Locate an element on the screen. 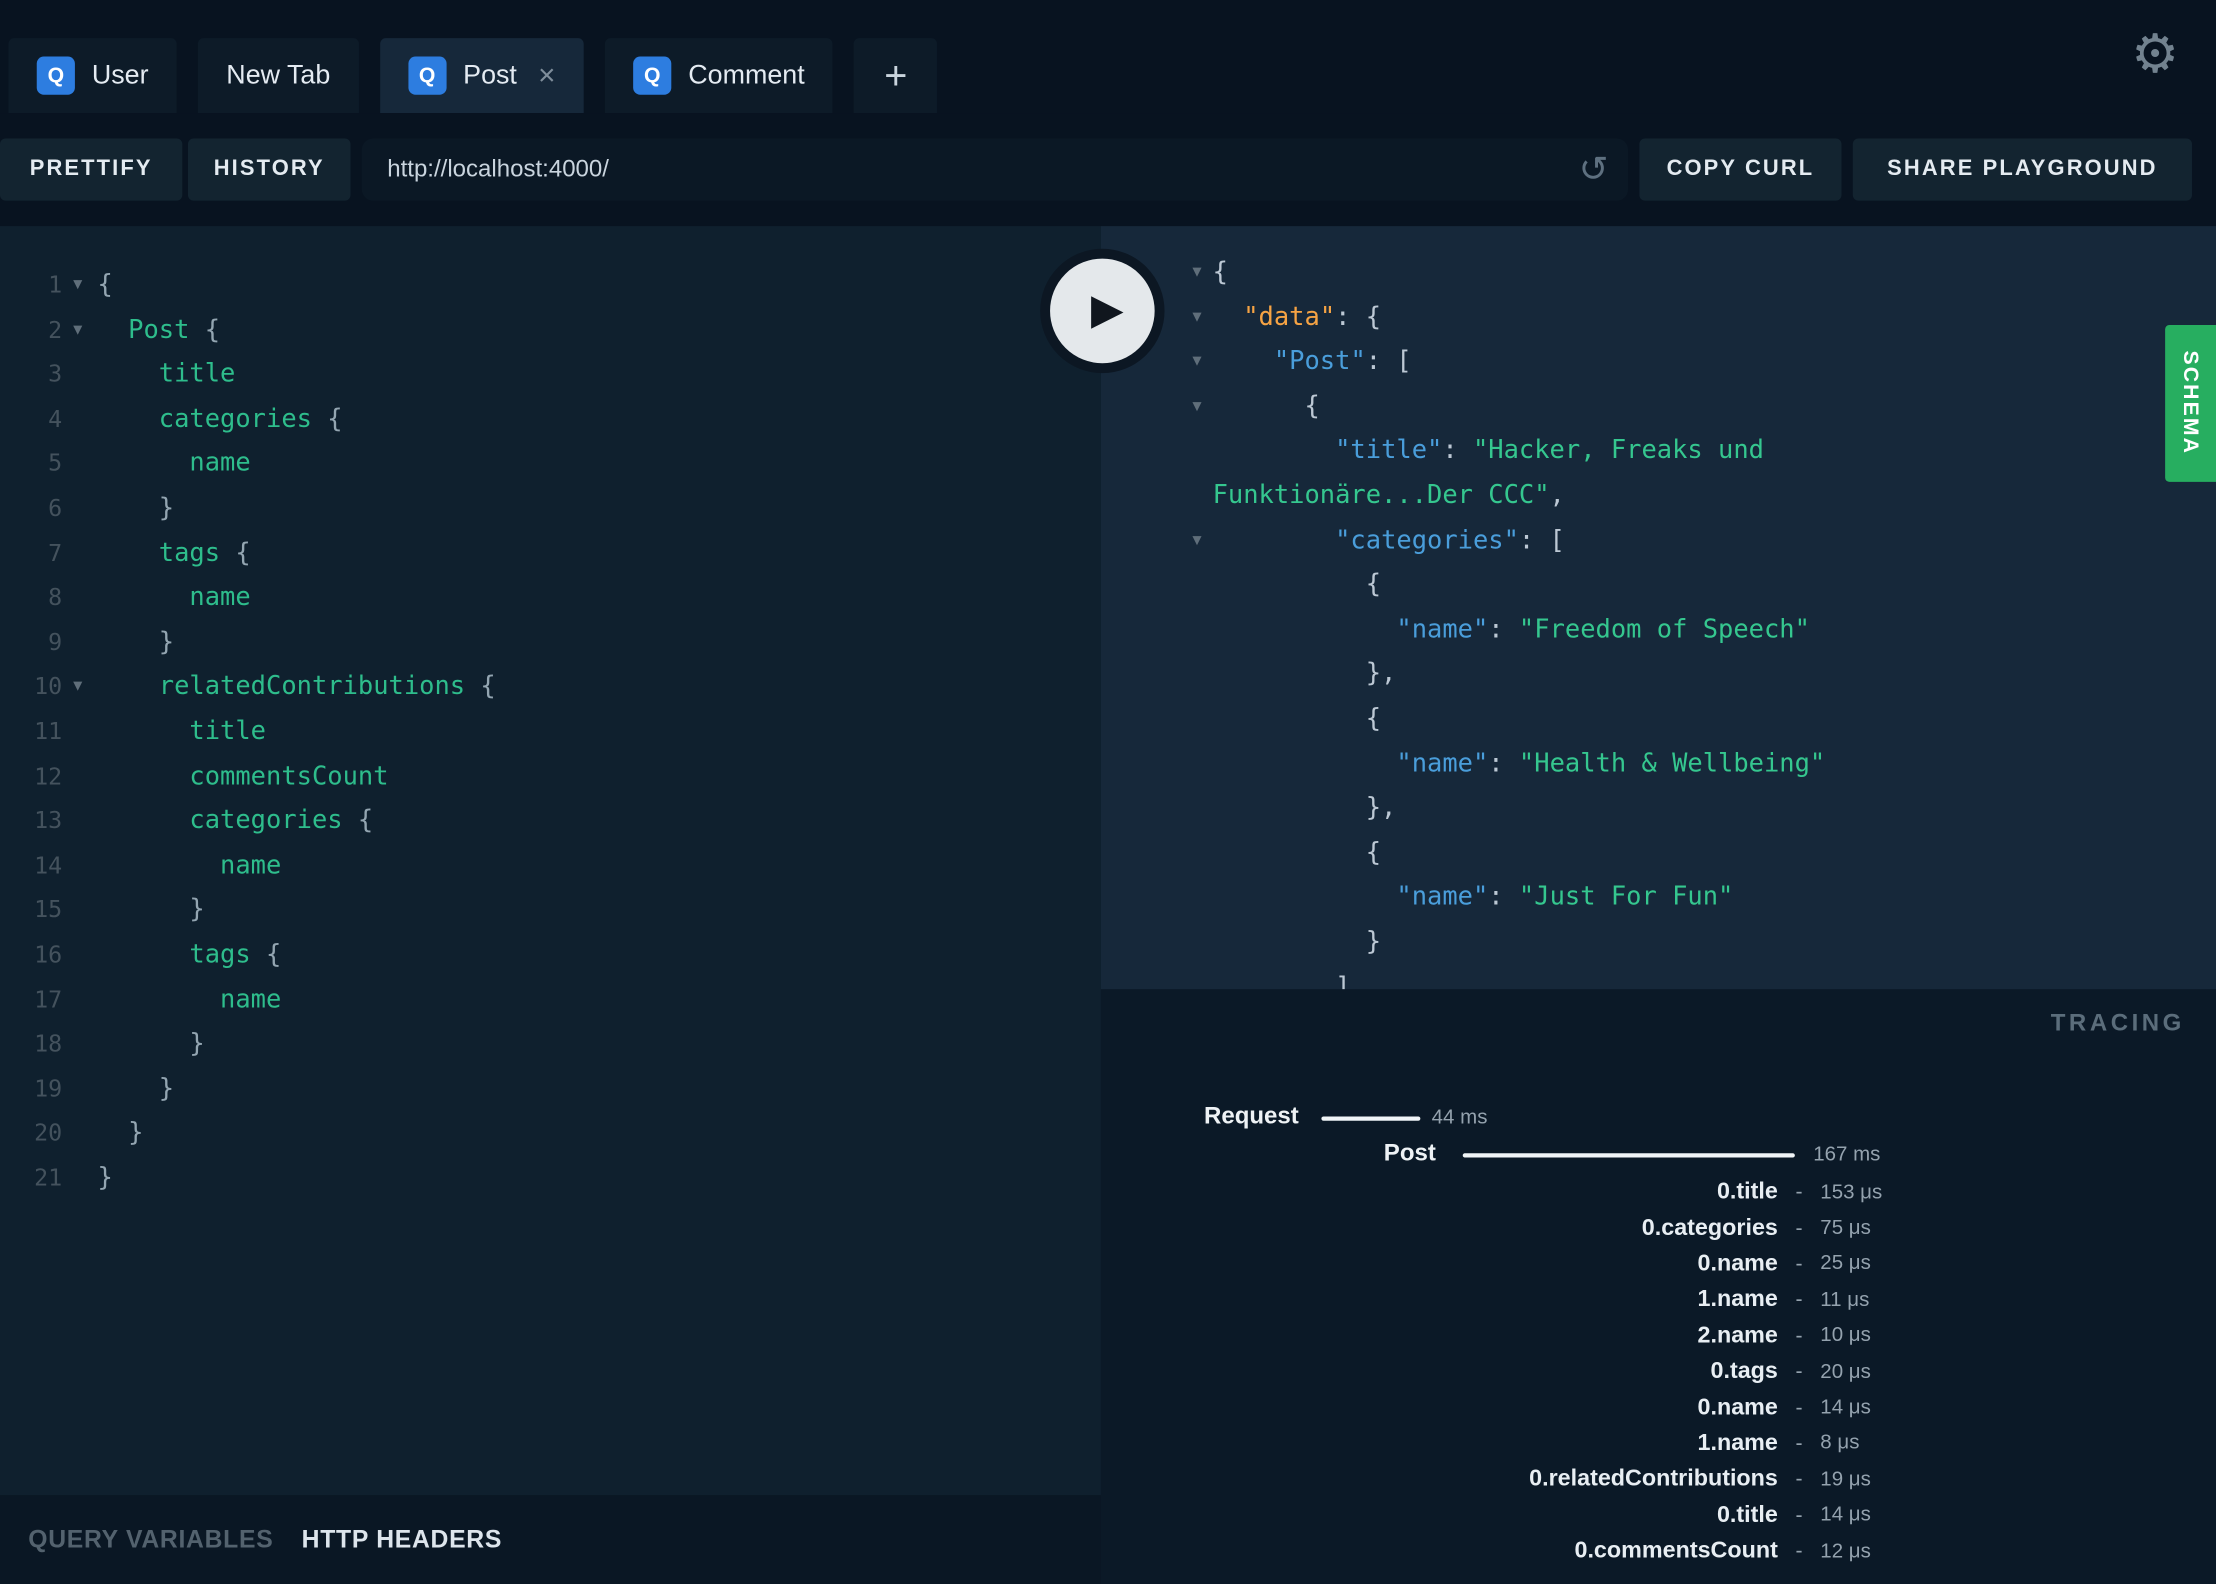 Image resolution: width=2216 pixels, height=1584 pixels. line-number: 10 is located at coordinates (48, 687).